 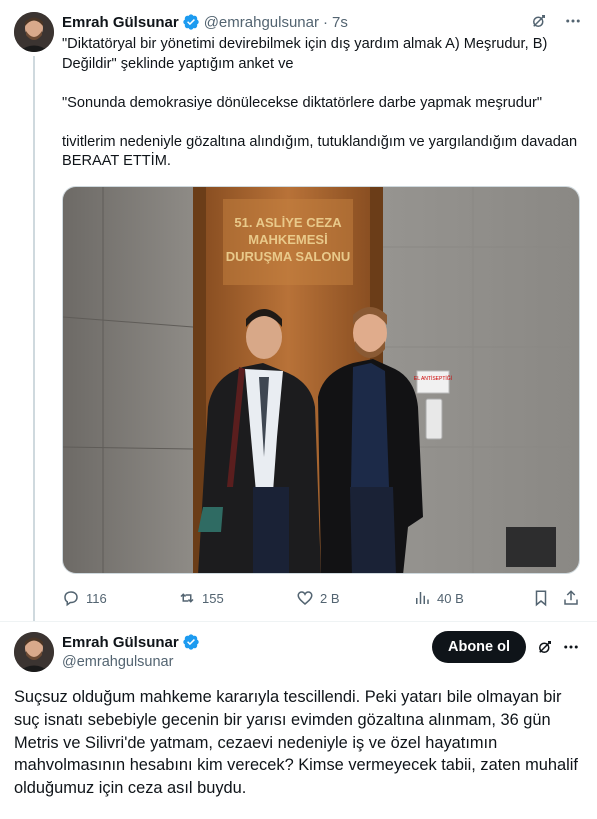 What do you see at coordinates (288, 222) in the screenshot?
I see `sign-text: 51. ASLİYE CEZA` at bounding box center [288, 222].